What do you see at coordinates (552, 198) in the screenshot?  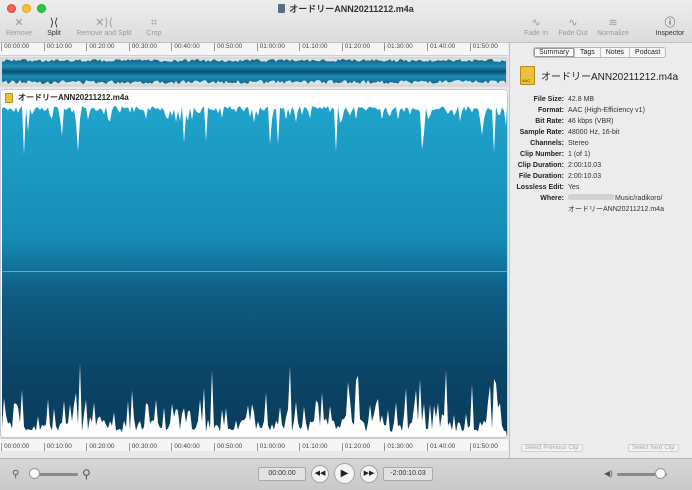 I see `property-label: Where:` at bounding box center [552, 198].